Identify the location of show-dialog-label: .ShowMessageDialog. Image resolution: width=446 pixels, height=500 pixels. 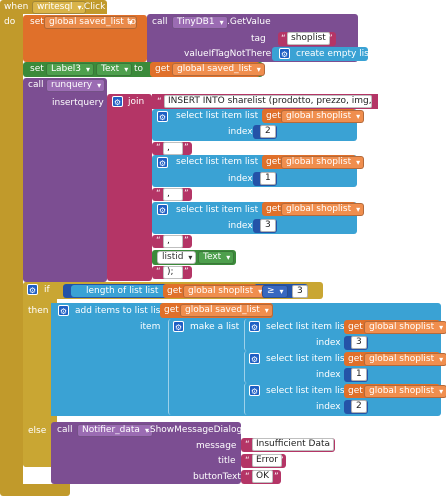
(195, 430).